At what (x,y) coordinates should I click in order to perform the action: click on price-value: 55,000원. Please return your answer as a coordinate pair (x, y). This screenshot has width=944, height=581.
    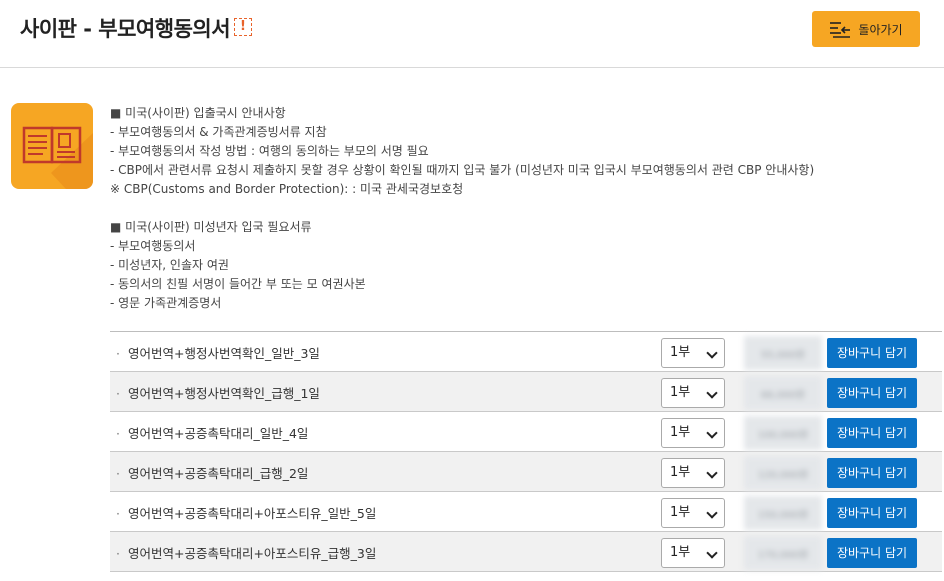
    Looking at the image, I should click on (783, 353).